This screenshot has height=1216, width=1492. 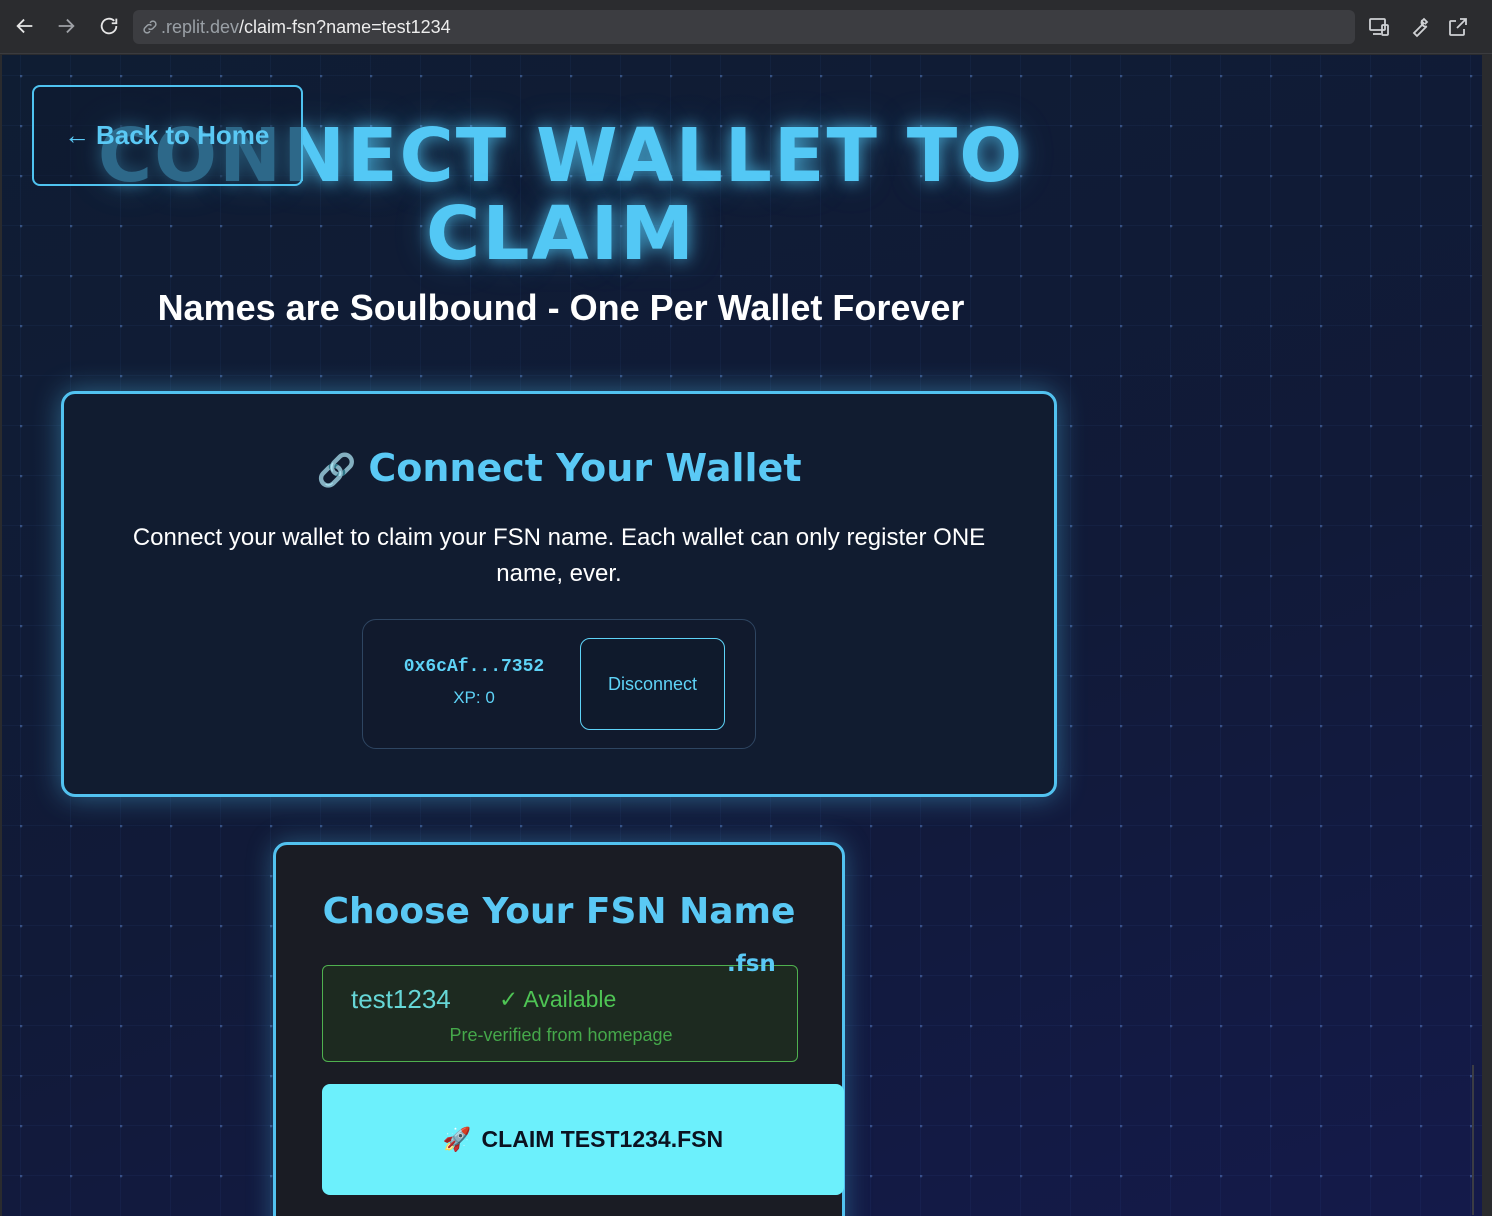 I want to click on address-bar: .replit.dev/claim-fsn?name=test1234, so click(x=744, y=27).